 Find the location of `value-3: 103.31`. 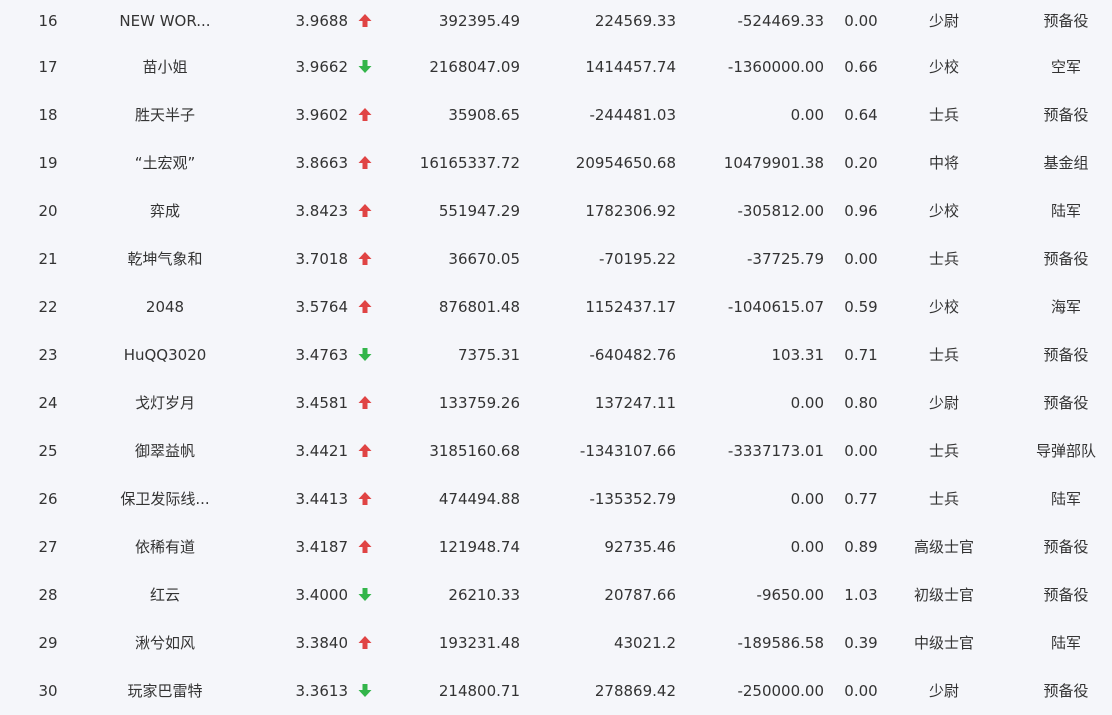

value-3: 103.31 is located at coordinates (798, 355).